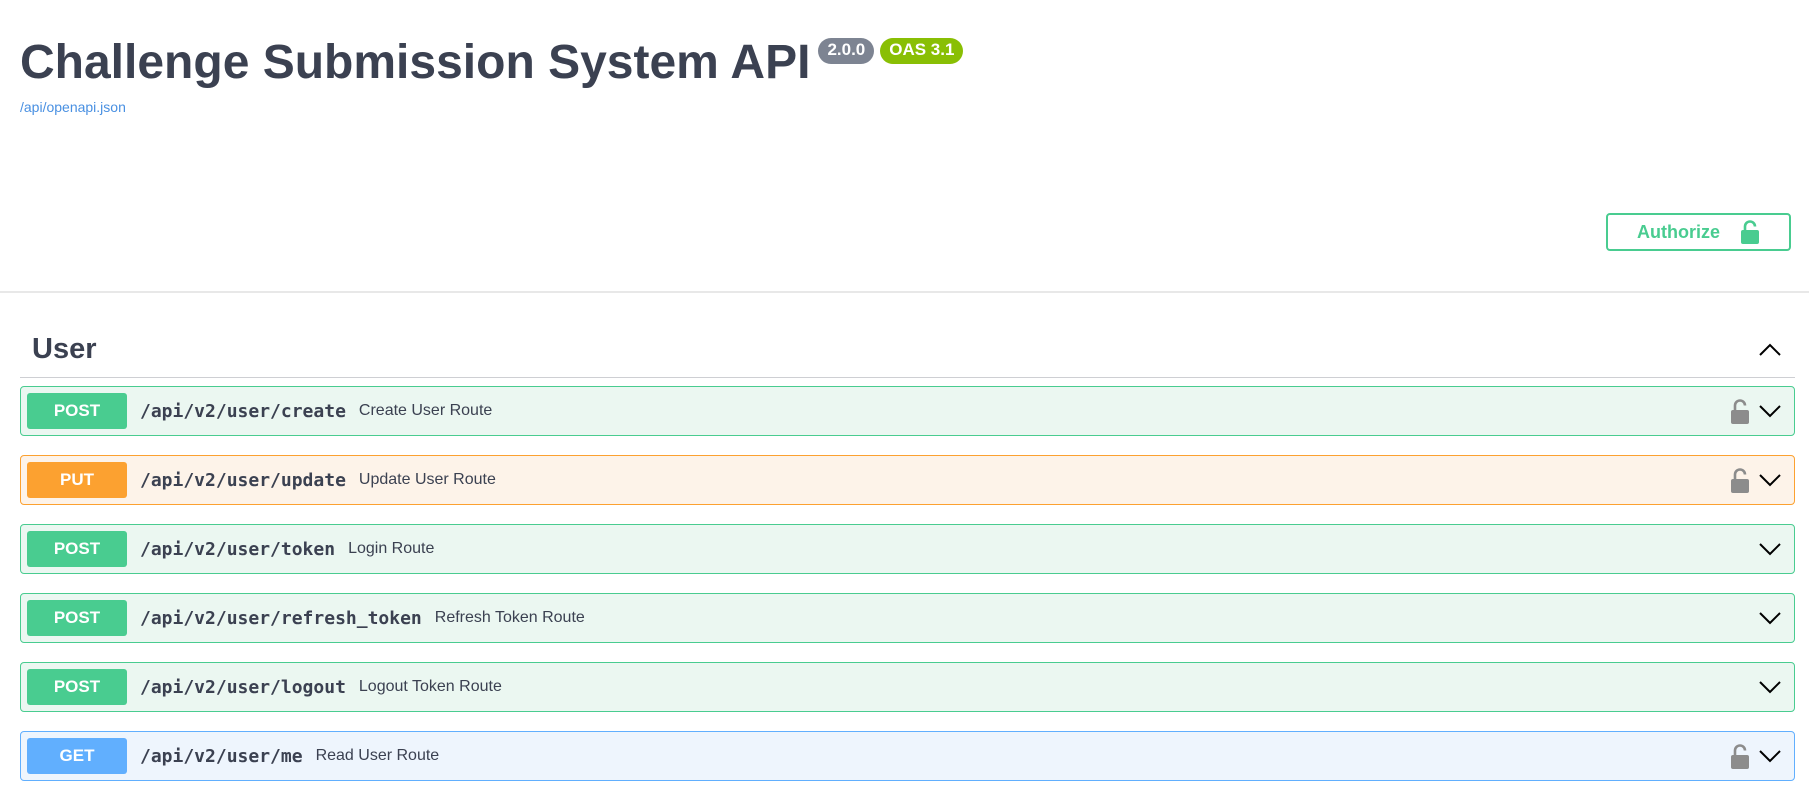  What do you see at coordinates (64, 349) in the screenshot?
I see `section-title: User` at bounding box center [64, 349].